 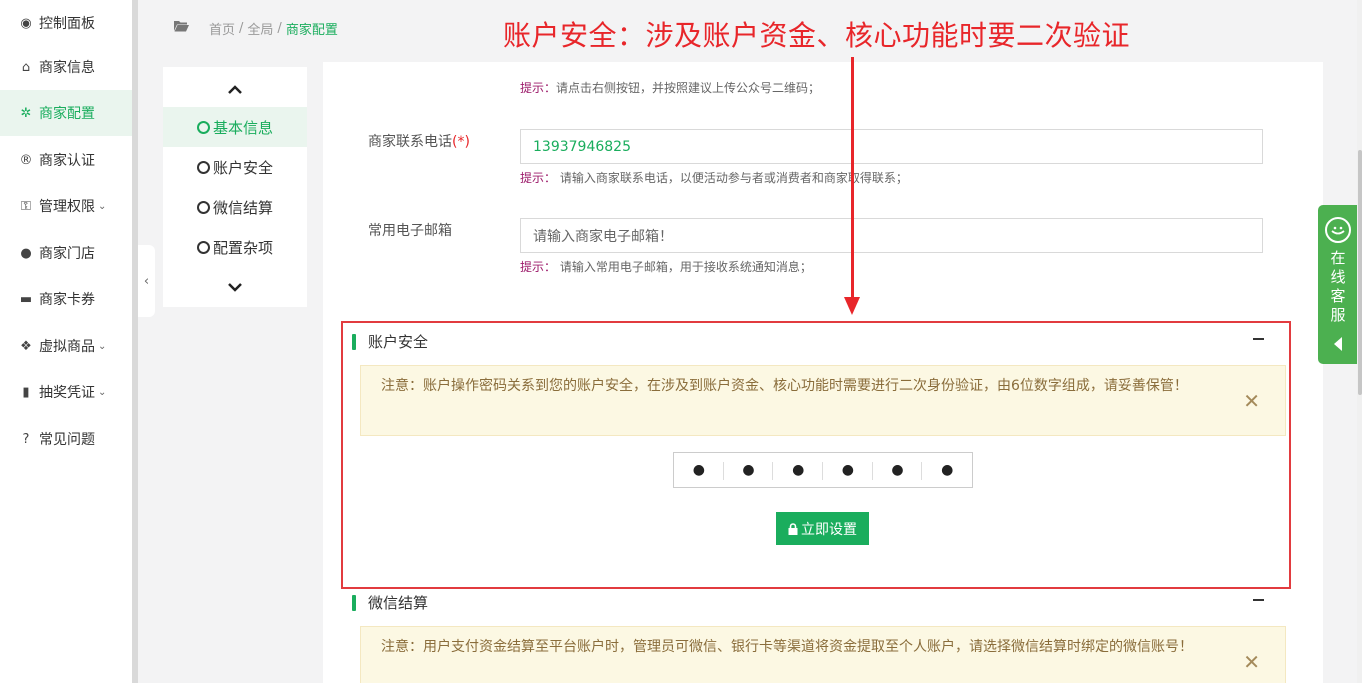 I want to click on sidebar-item-label: 商家认证, so click(x=67, y=161).